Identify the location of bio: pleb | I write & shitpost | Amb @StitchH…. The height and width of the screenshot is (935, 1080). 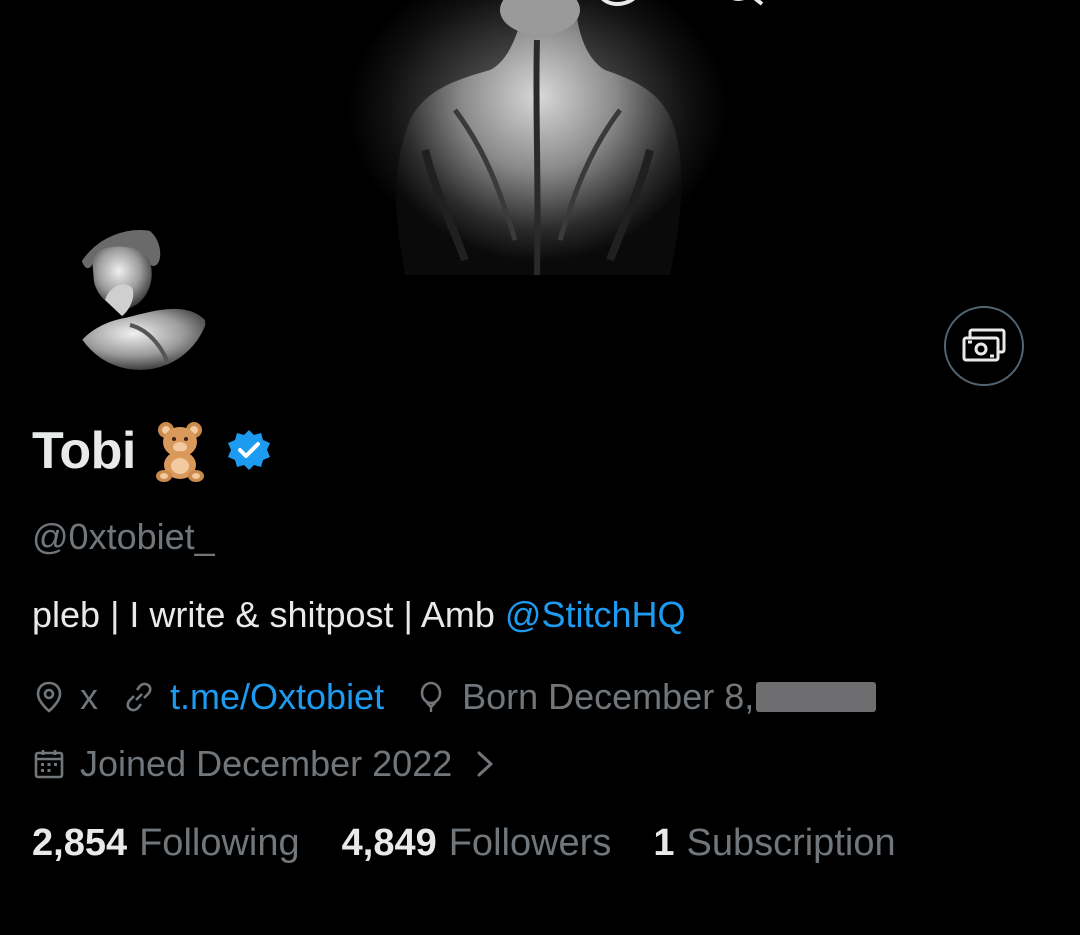
(359, 615).